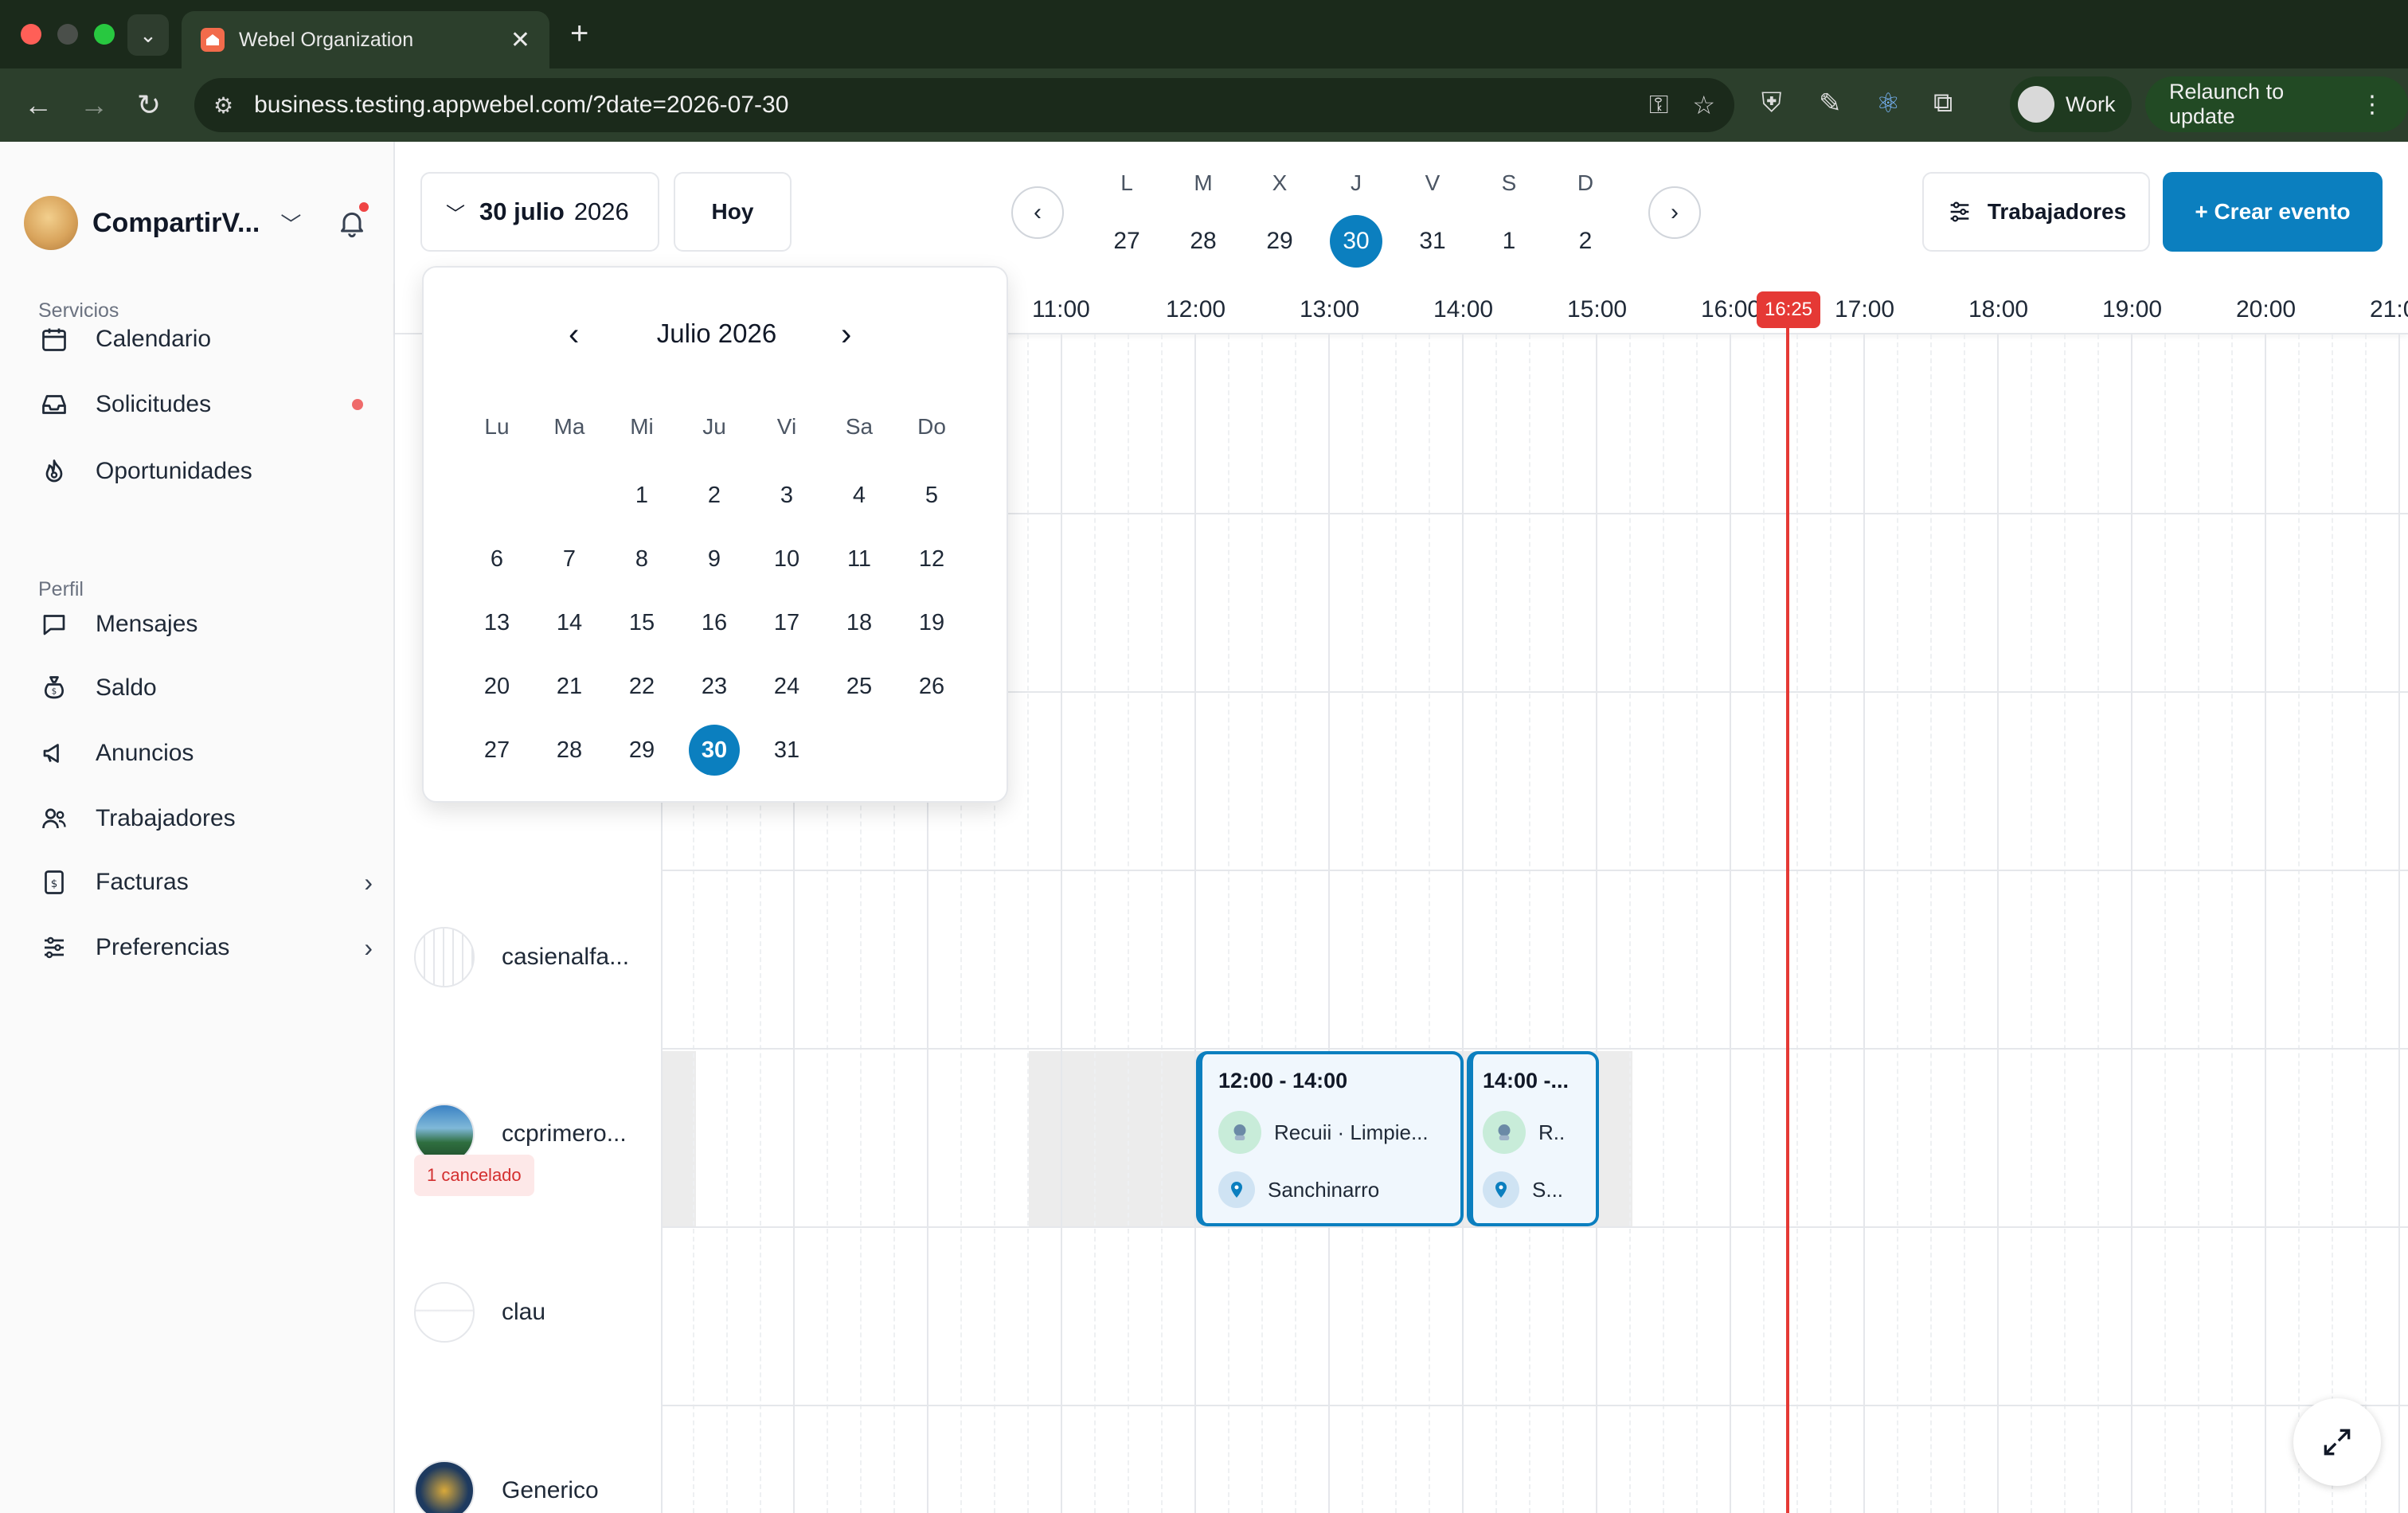 This screenshot has width=2408, height=1513. Describe the element at coordinates (1356, 241) in the screenshot. I see `week-day-number-selected: 30` at that location.